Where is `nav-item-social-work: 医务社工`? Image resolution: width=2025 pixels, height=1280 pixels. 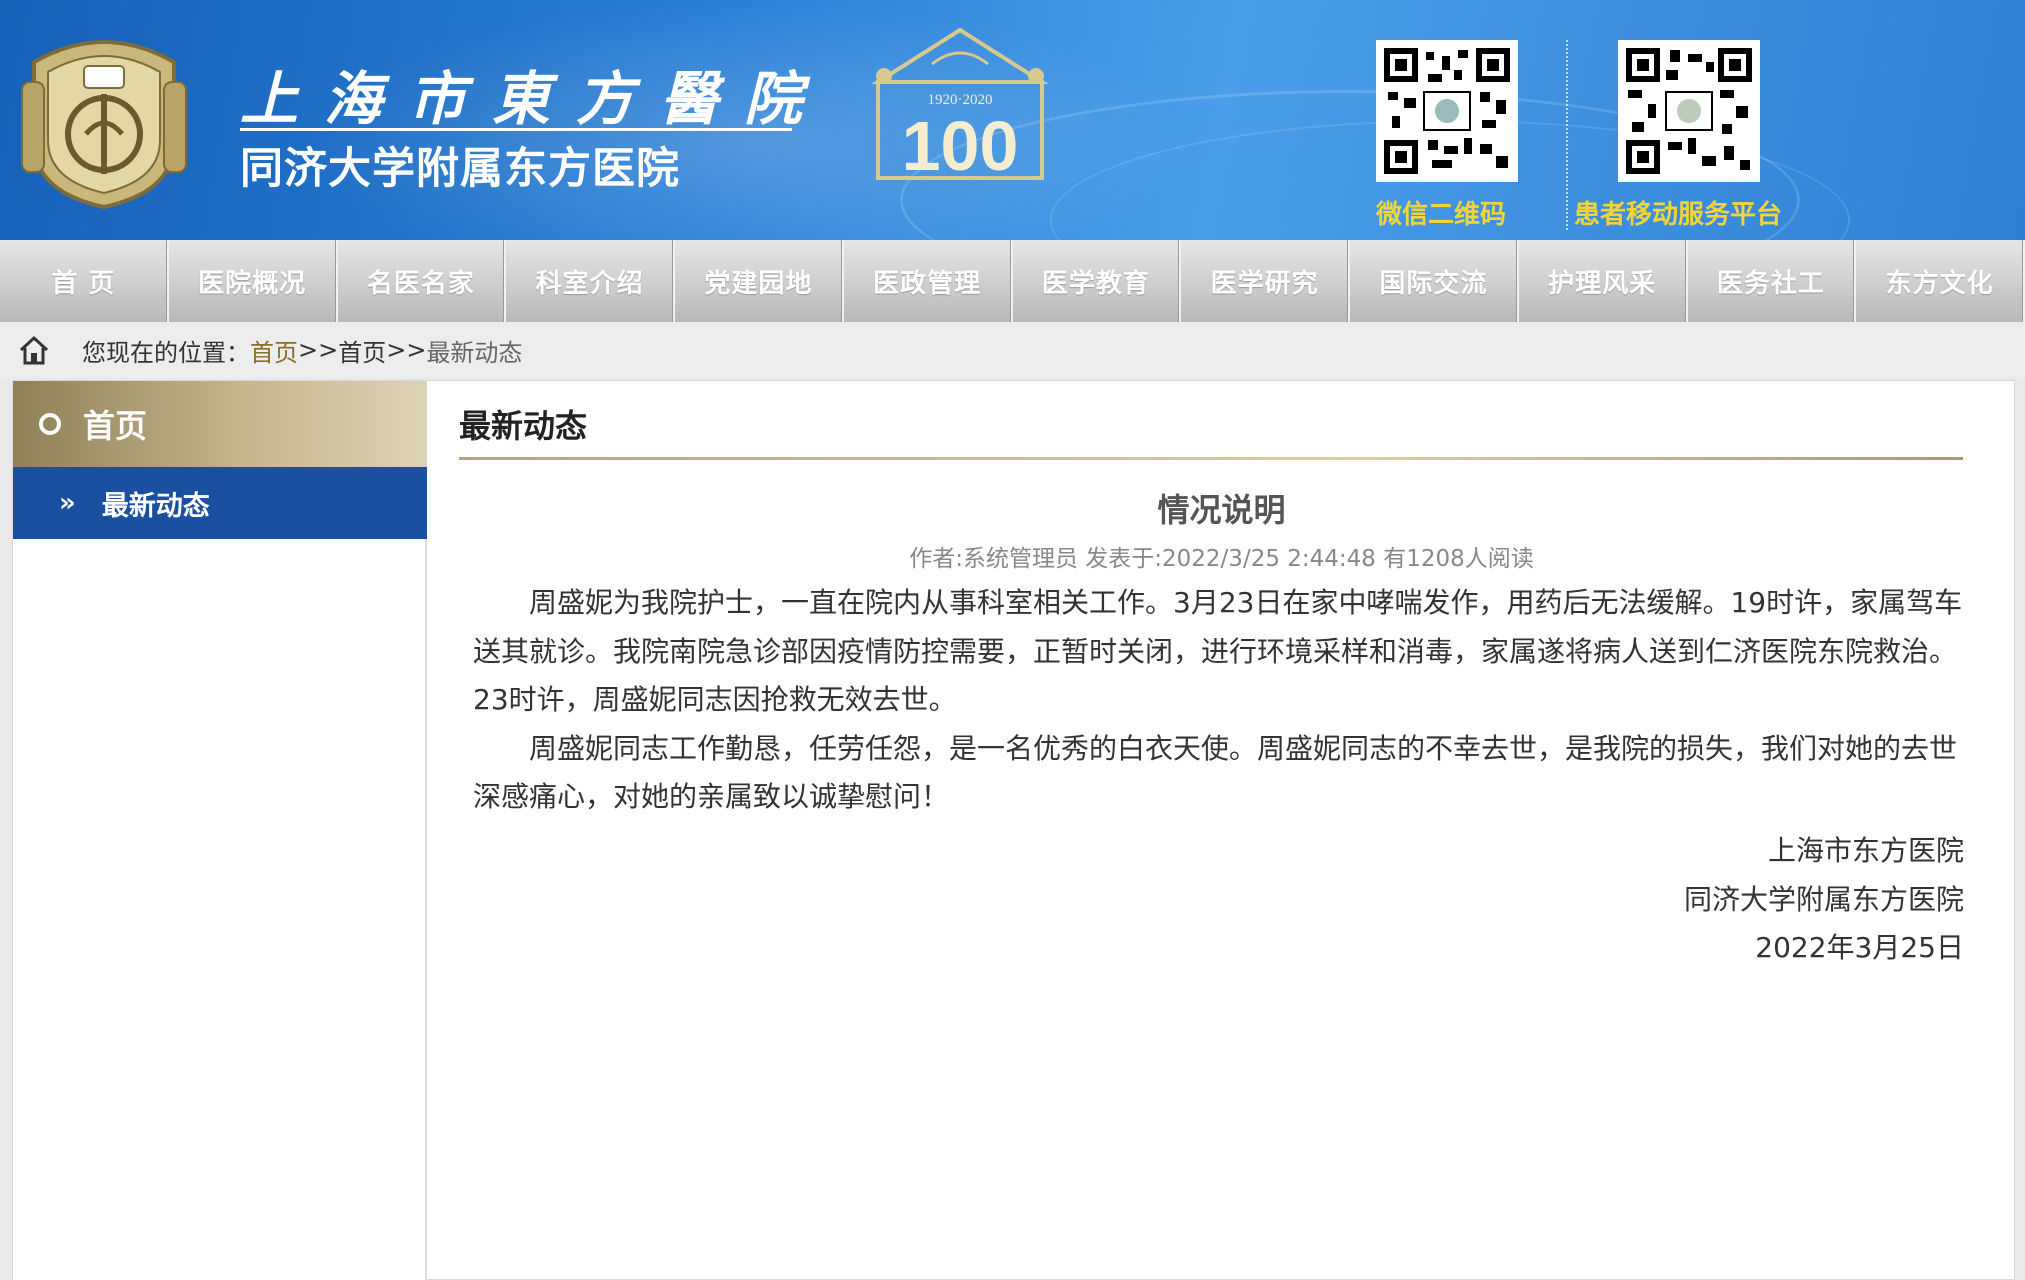
nav-item-social-work: 医务社工 is located at coordinates (1772, 281).